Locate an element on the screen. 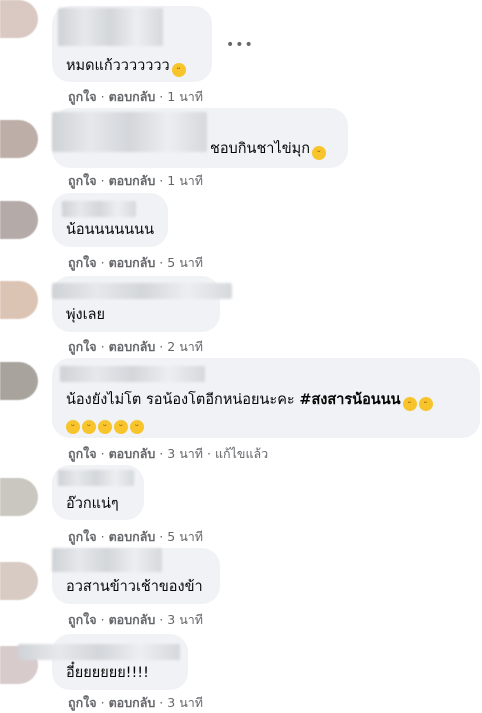 This screenshot has width=482, height=713. comment-text: อี๋ยยยยยย!!!! is located at coordinates (107, 673).